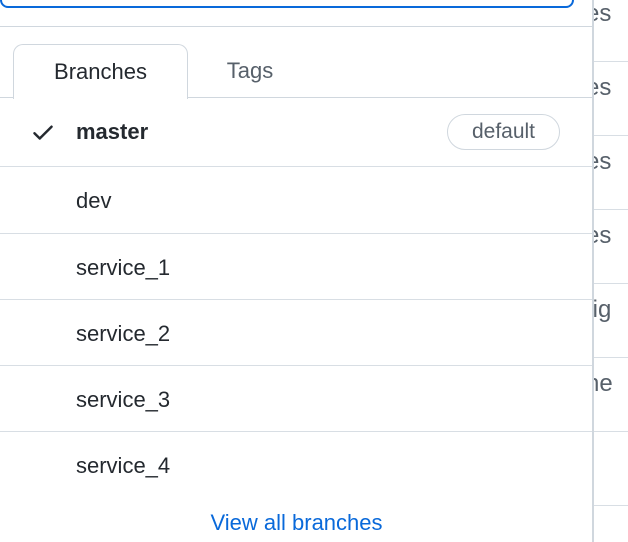 This screenshot has width=628, height=542. I want to click on view-all-branches-link: View all branches, so click(296, 523).